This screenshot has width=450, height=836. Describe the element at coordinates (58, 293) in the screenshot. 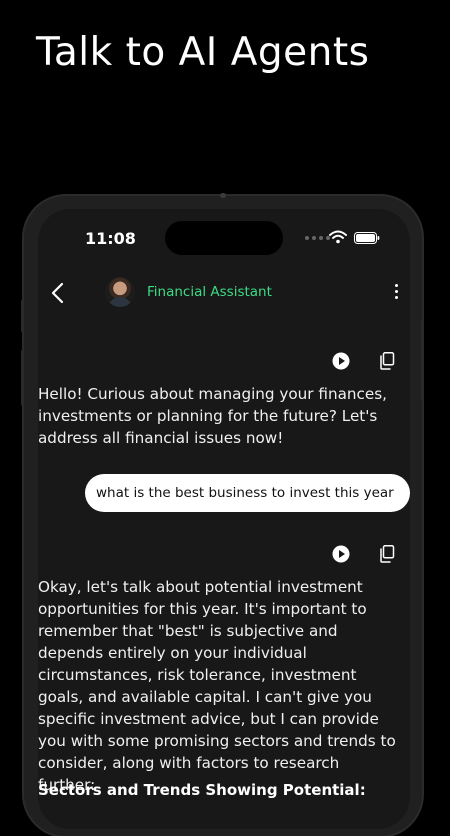

I see `back-arrow-icon` at that location.